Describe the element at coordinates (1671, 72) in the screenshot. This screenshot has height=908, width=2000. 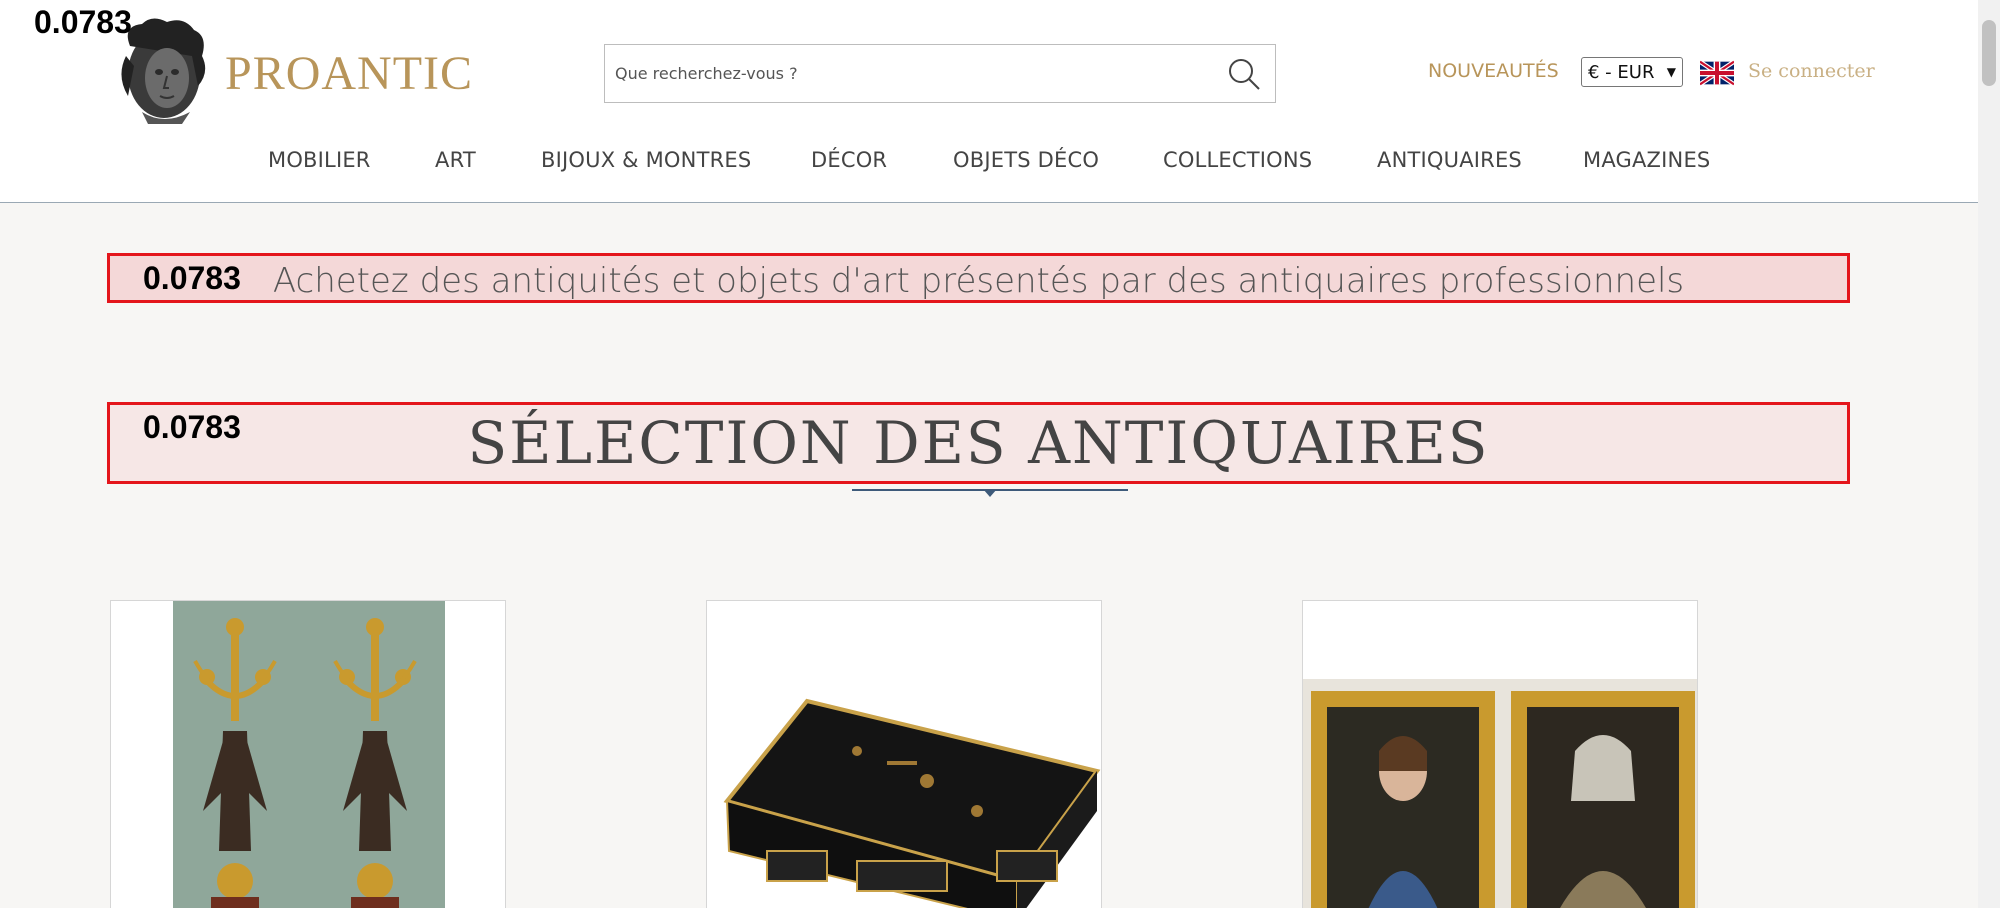
I see `chevron-down-icon: ▼` at that location.